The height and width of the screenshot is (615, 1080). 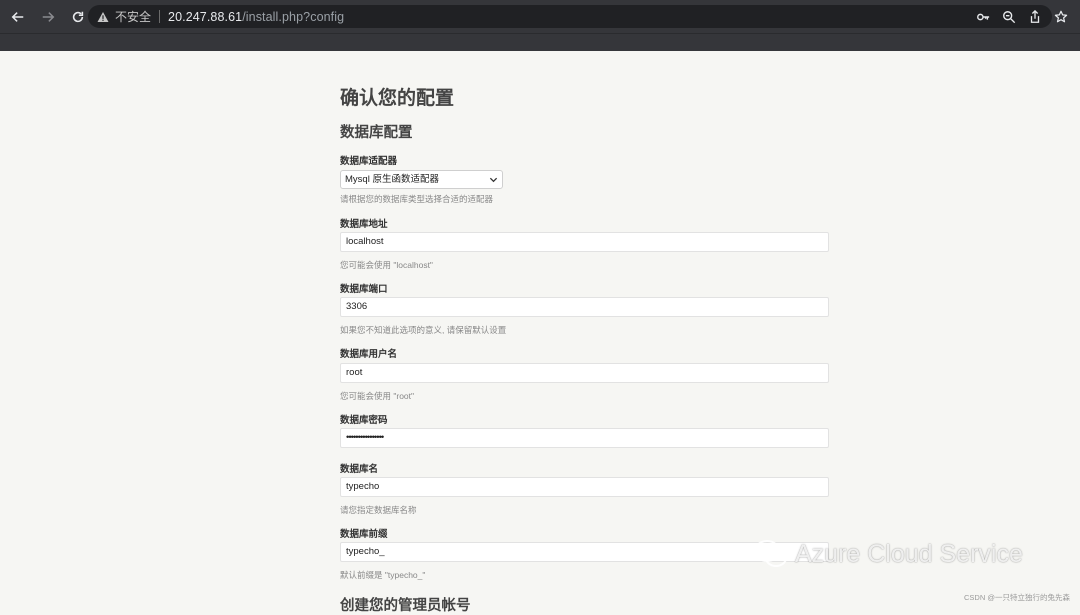 What do you see at coordinates (359, 469) in the screenshot?
I see `db-name-label: 数据库名` at bounding box center [359, 469].